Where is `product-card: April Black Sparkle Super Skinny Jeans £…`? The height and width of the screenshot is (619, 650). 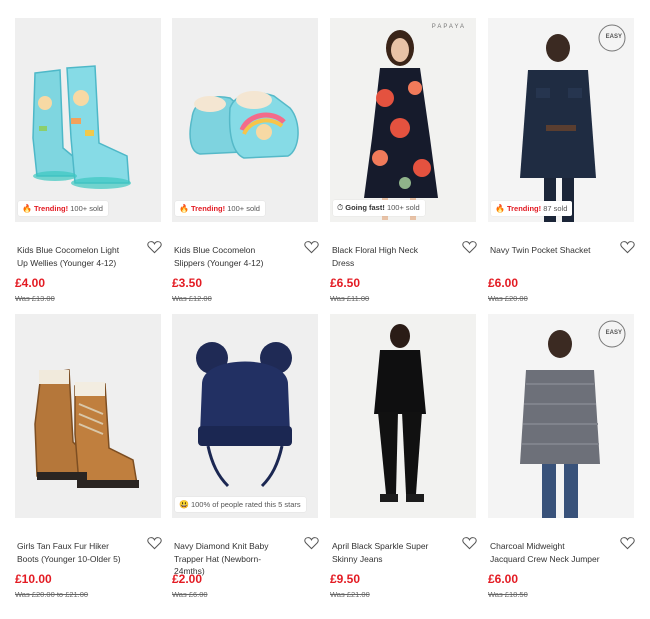 product-card: April Black Sparkle Super Skinny Jeans £… is located at coordinates (404, 456).